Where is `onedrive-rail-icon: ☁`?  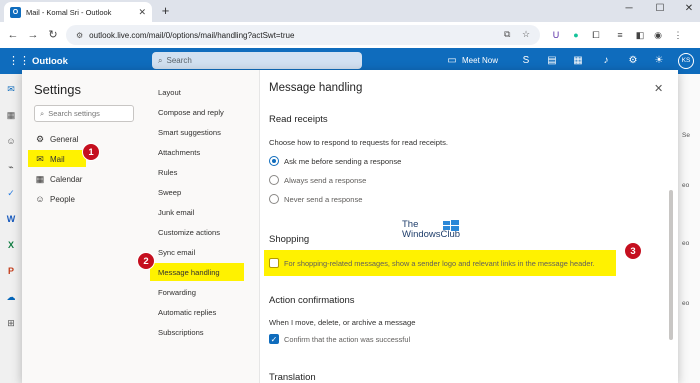 onedrive-rail-icon: ☁ is located at coordinates (11, 297).